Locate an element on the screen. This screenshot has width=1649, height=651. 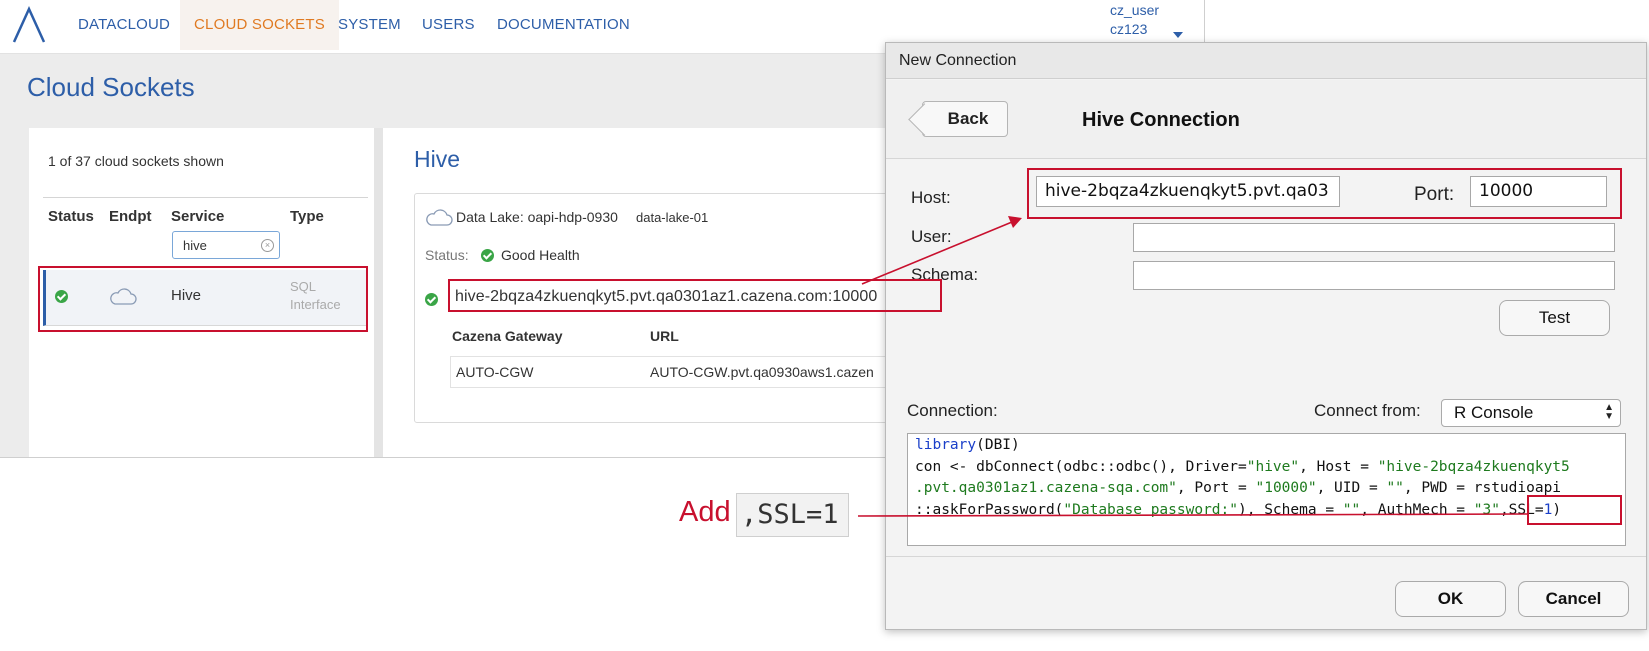
column-header-service: Service is located at coordinates (197, 216).